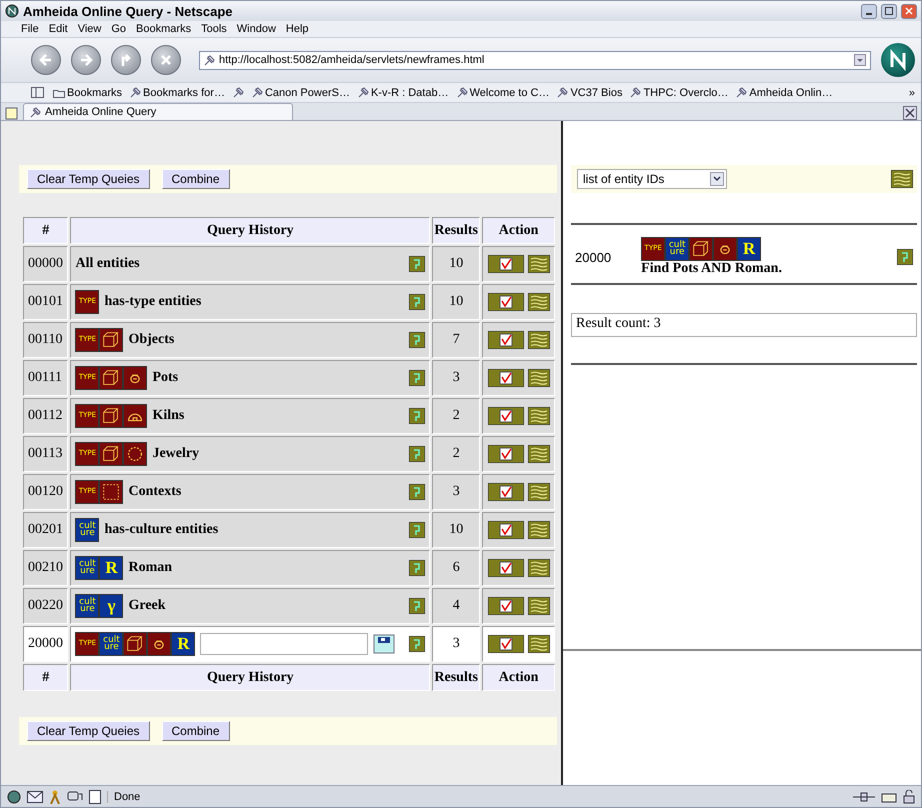 This screenshot has width=922, height=808. I want to click on lock-icon, so click(909, 797).